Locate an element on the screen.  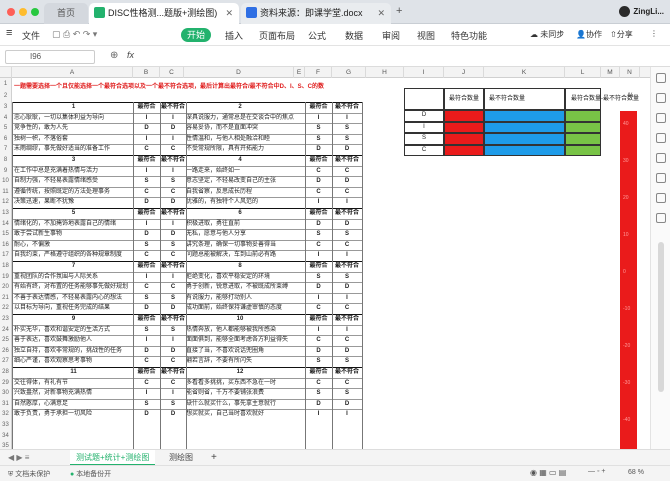
toolbar-quick-icons: ▢ ⎙ ↶ ↷ ▾ is located at coordinates (74, 34).